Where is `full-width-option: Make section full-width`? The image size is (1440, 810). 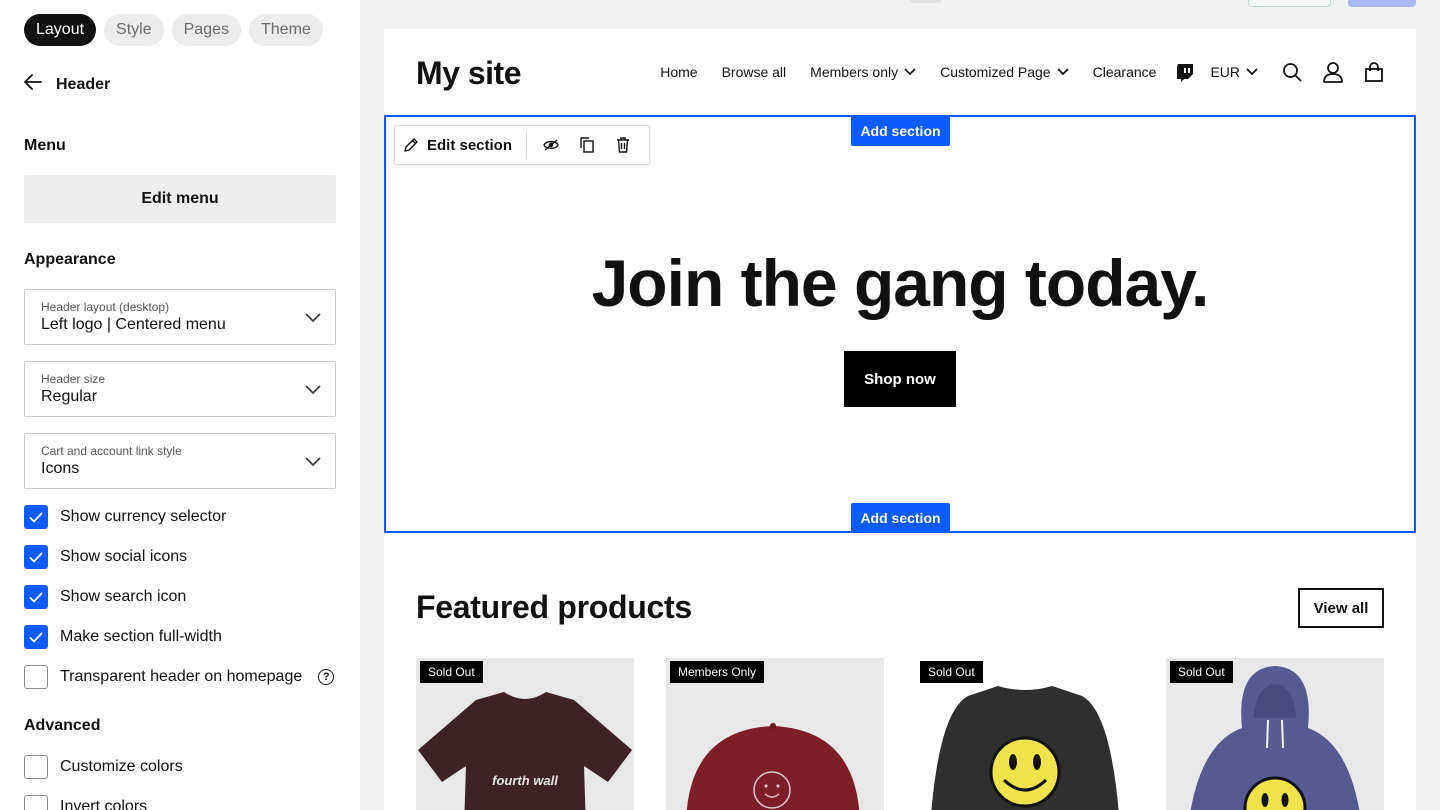
full-width-option: Make section full-width is located at coordinates (123, 637).